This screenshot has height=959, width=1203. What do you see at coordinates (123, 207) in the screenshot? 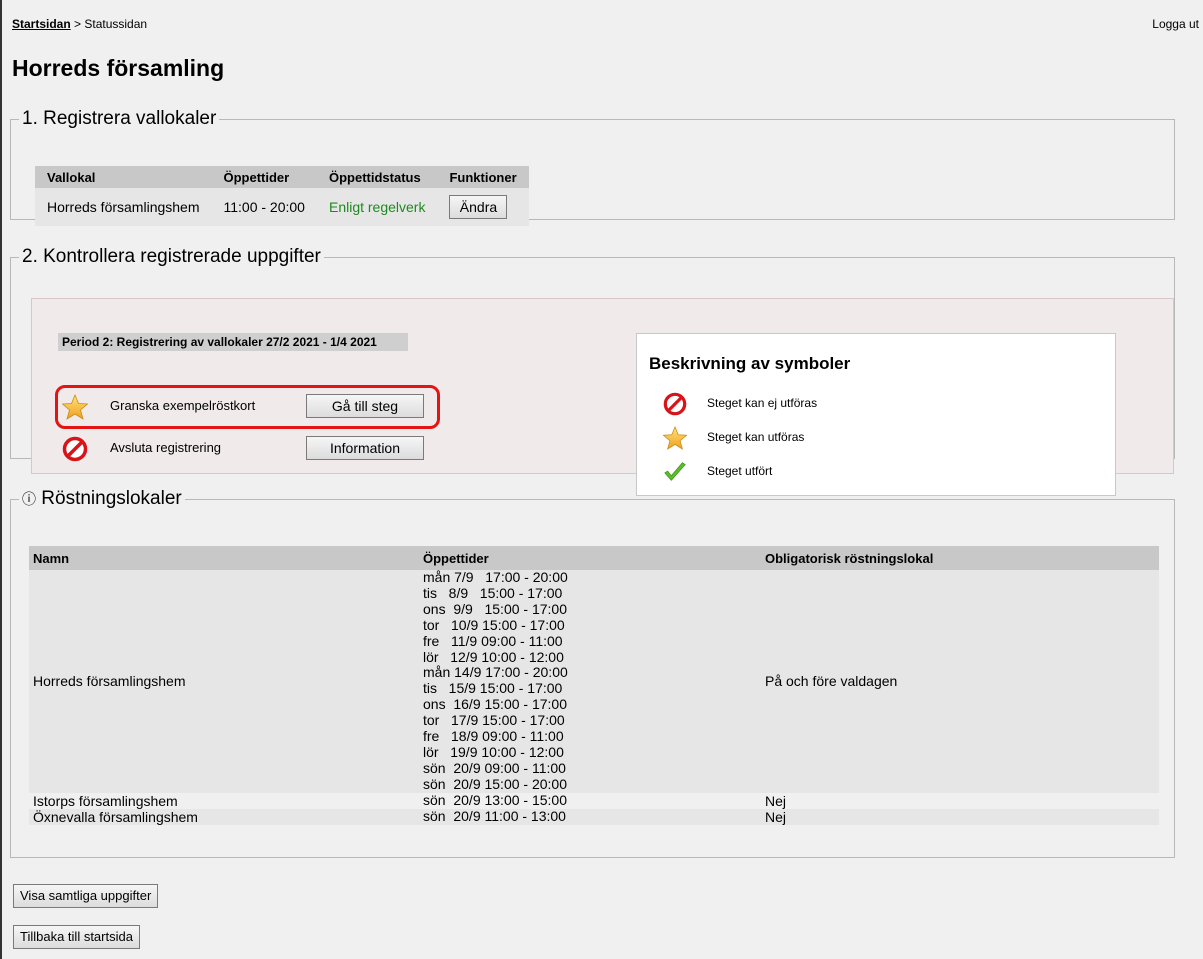
I see `station-name: Horreds församlingshem` at bounding box center [123, 207].